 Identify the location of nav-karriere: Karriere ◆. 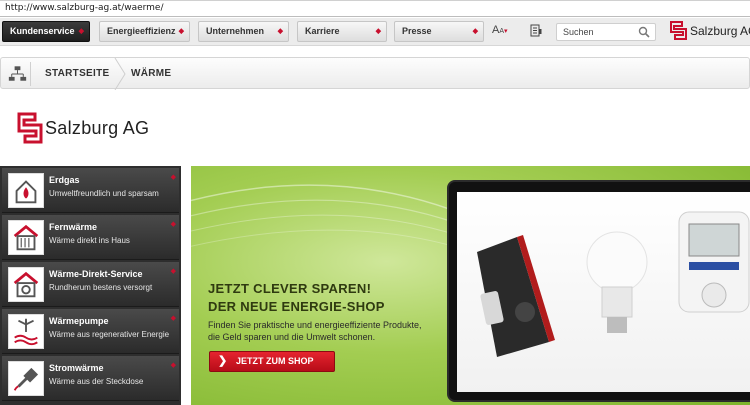
(342, 31).